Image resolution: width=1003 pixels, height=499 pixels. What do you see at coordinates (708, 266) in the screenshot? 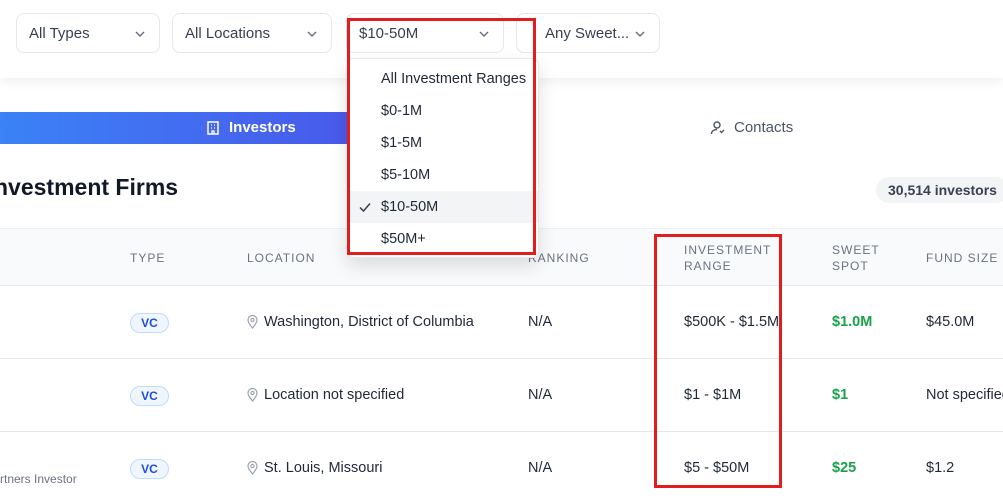
I see `column-header-investment-range-line2: RANGE` at bounding box center [708, 266].